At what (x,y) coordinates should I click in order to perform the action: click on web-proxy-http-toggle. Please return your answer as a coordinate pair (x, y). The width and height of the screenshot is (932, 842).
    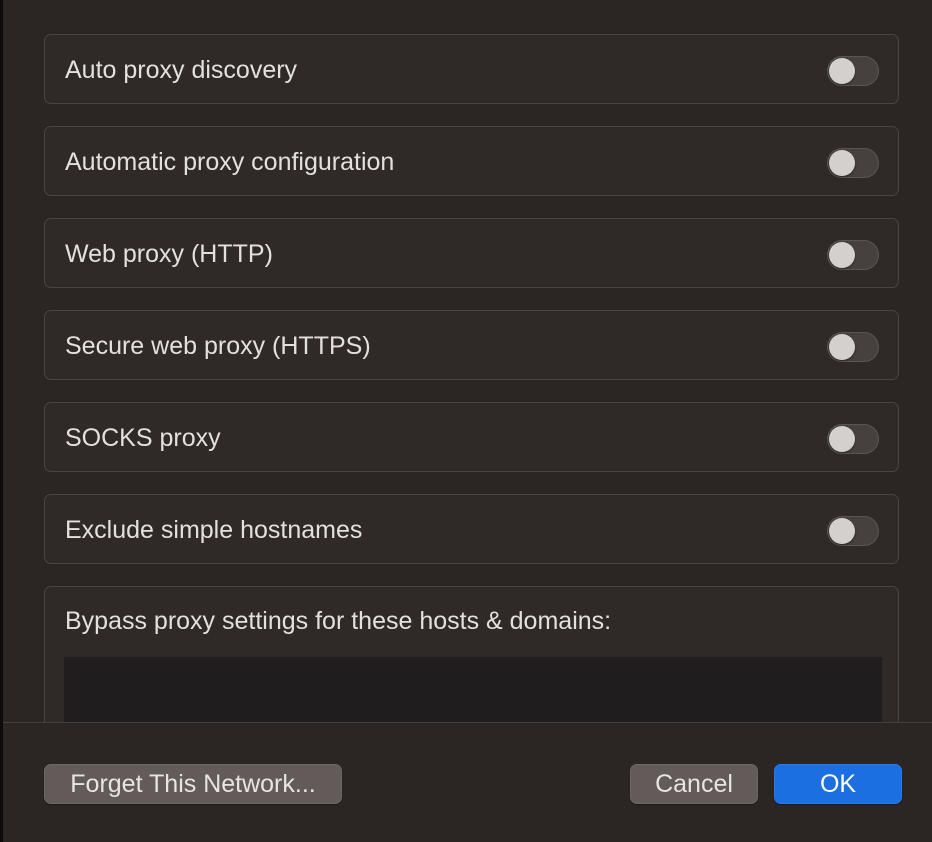
    Looking at the image, I should click on (853, 255).